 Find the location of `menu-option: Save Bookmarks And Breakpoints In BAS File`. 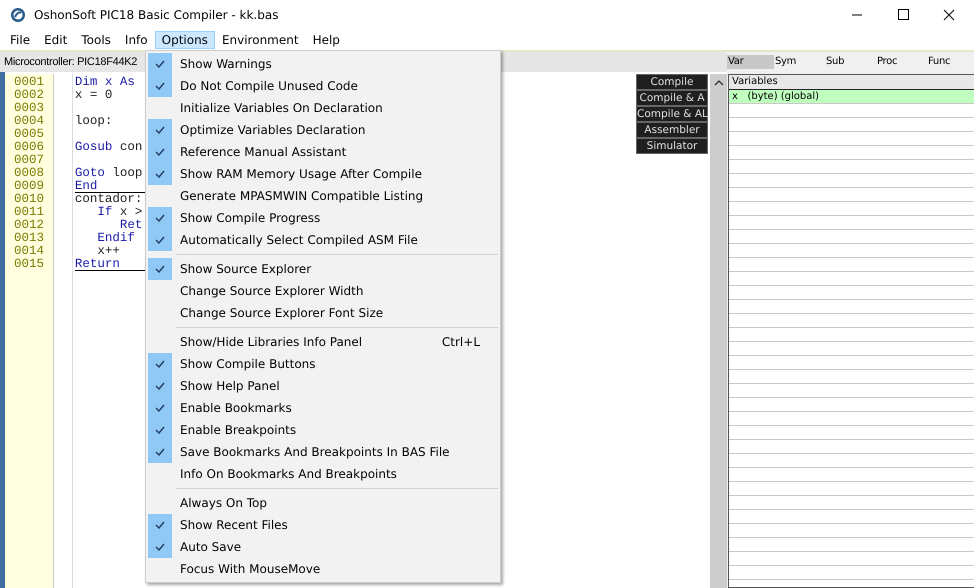

menu-option: Save Bookmarks And Breakpoints In BAS File is located at coordinates (323, 452).